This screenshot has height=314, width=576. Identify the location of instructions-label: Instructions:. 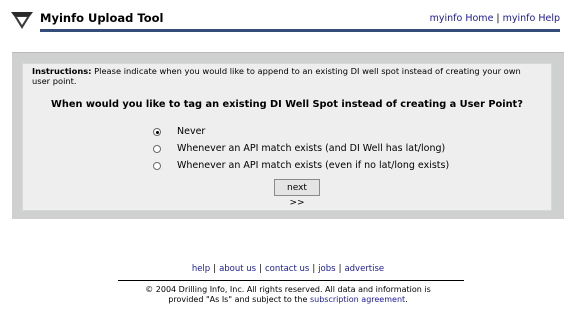
(62, 71).